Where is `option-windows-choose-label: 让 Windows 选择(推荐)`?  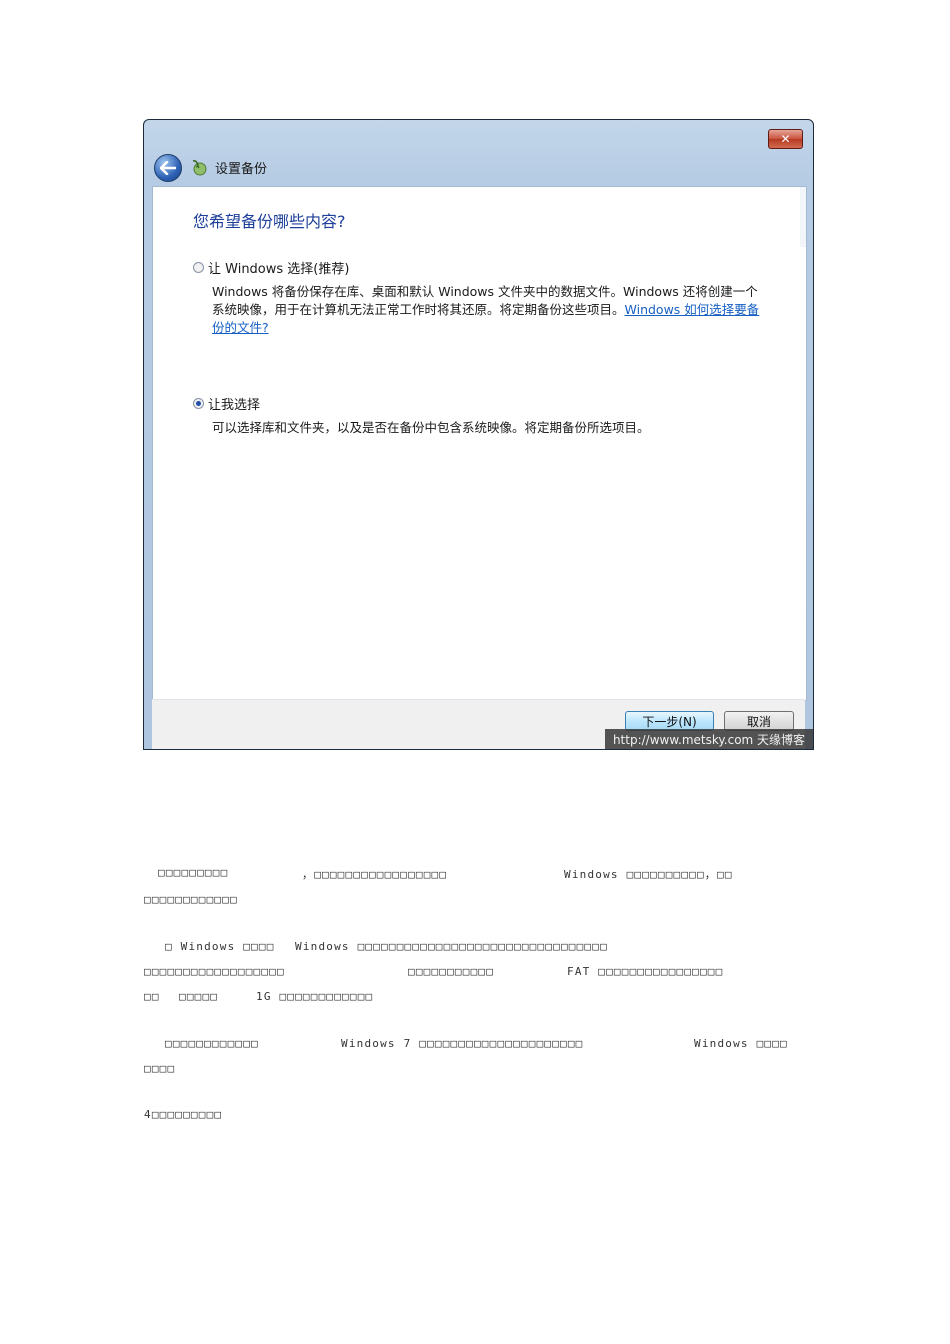
option-windows-choose-label: 让 Windows 选择(推荐) is located at coordinates (279, 269).